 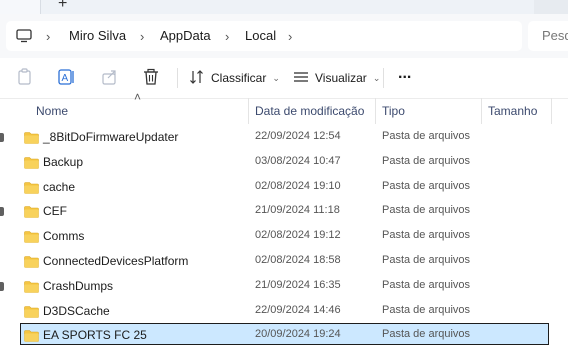 What do you see at coordinates (111, 137) in the screenshot?
I see `file-name: _8BitDoFirmwareUpdater` at bounding box center [111, 137].